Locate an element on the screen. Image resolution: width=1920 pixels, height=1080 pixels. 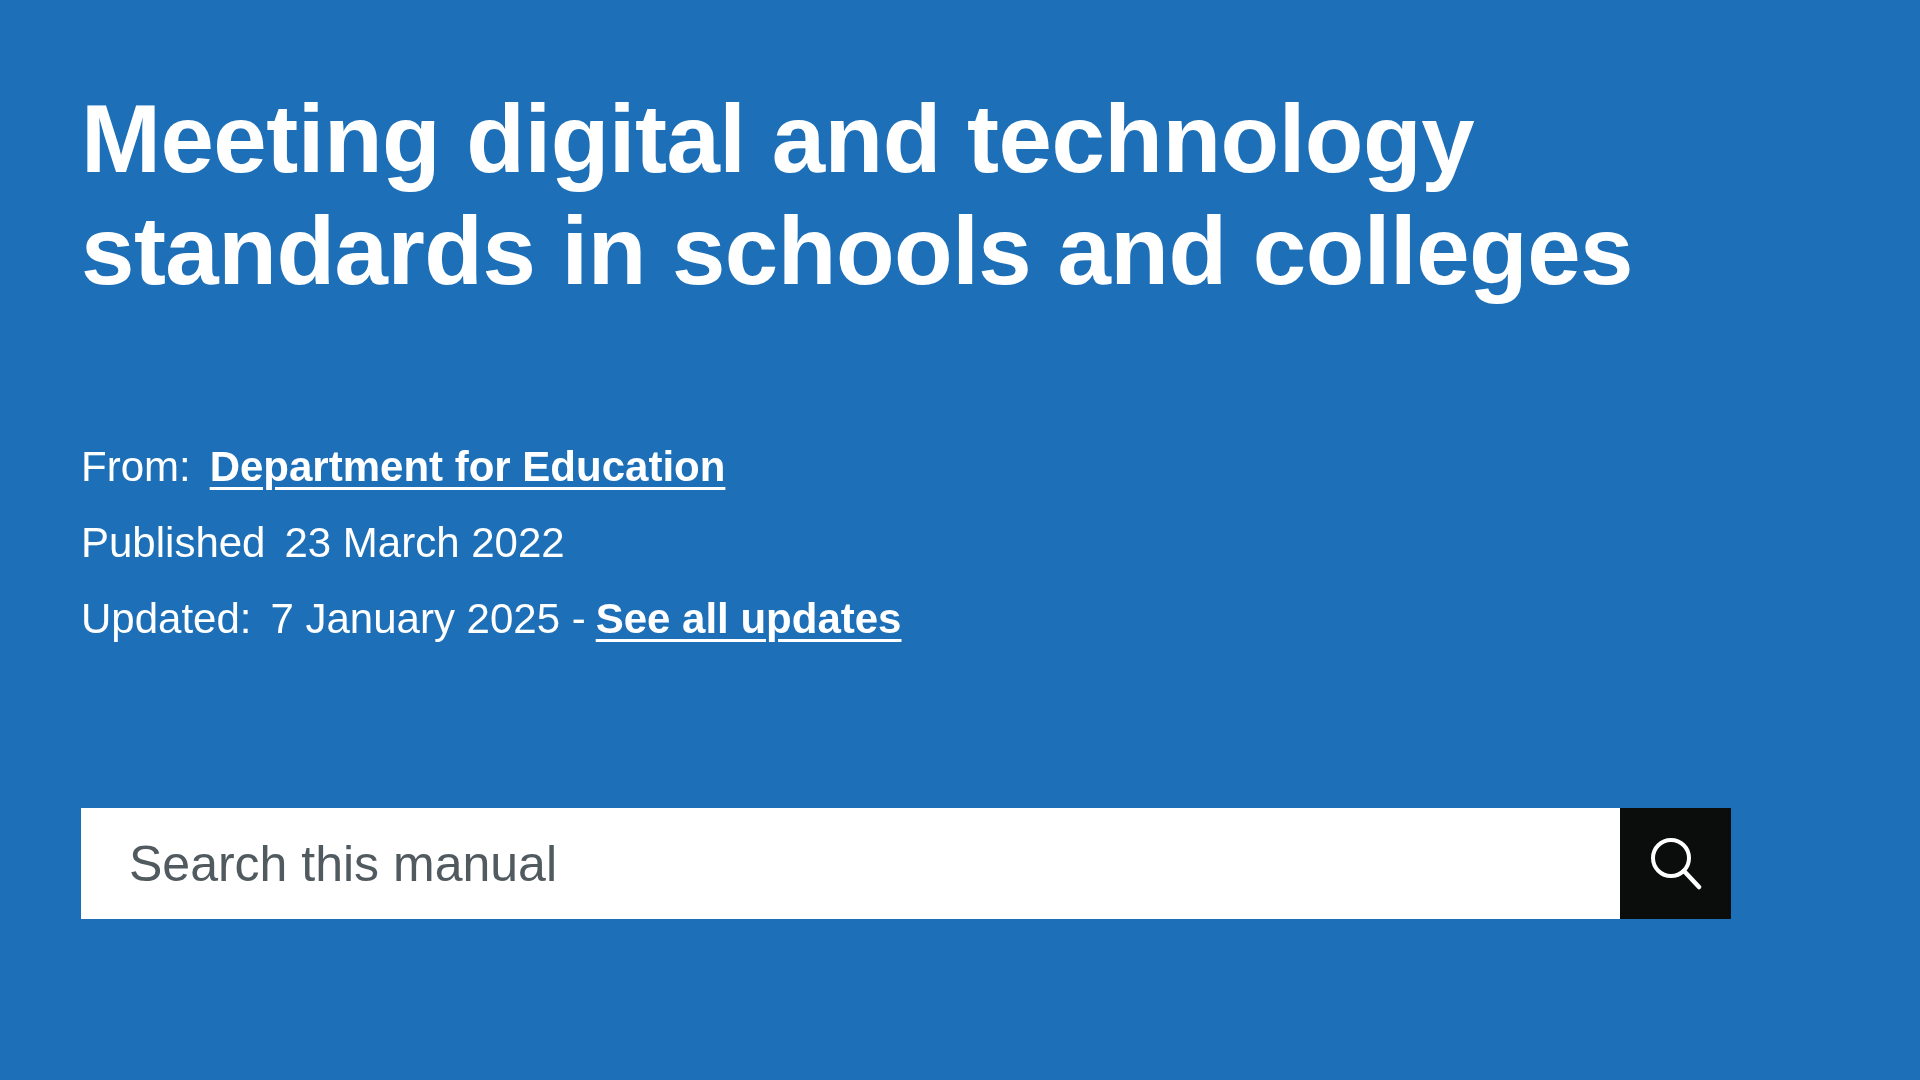
search-icon is located at coordinates (1675, 863).